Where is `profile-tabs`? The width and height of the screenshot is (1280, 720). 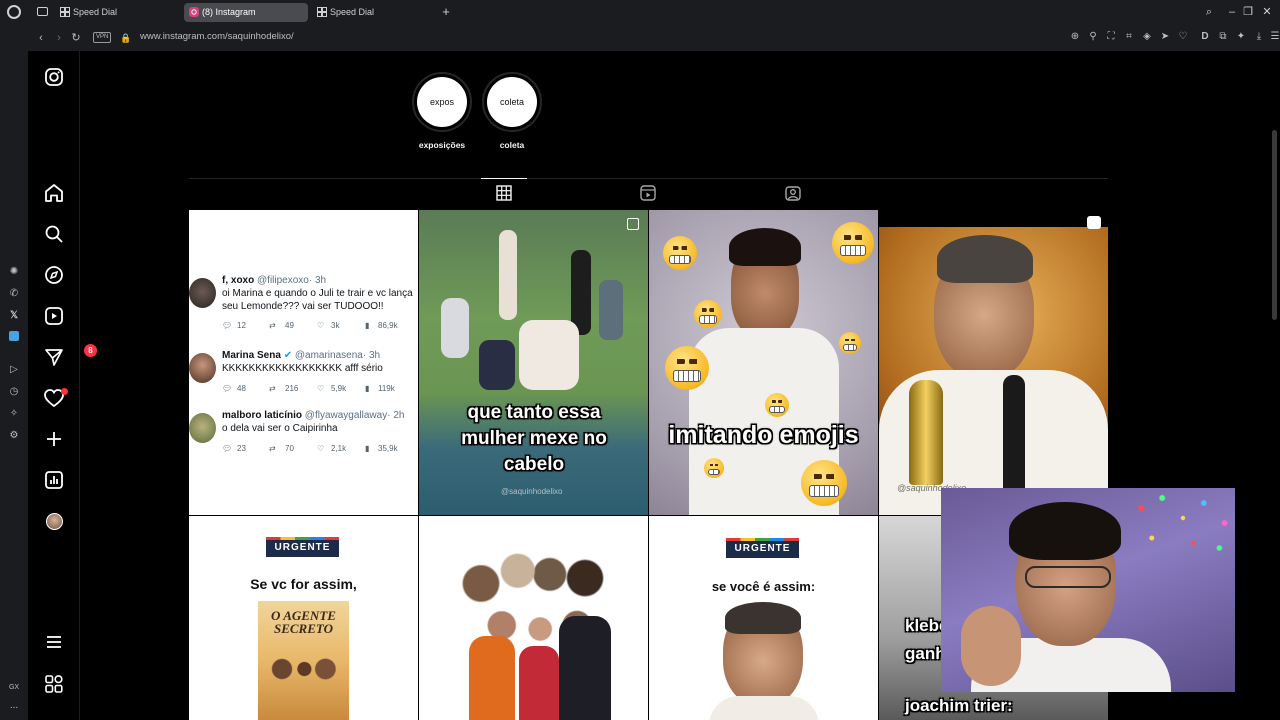
profile-tabs is located at coordinates (648, 193).